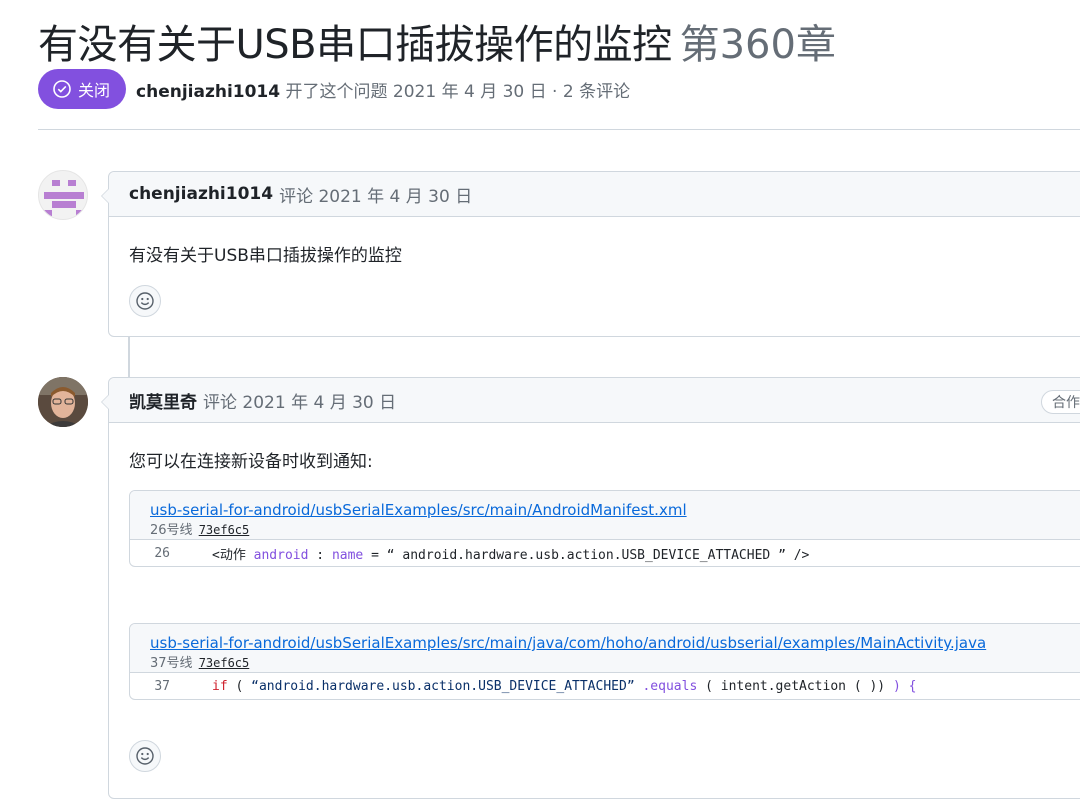 The height and width of the screenshot is (799, 1080). I want to click on issue-author-link: chenjiazhi1014, so click(208, 92).